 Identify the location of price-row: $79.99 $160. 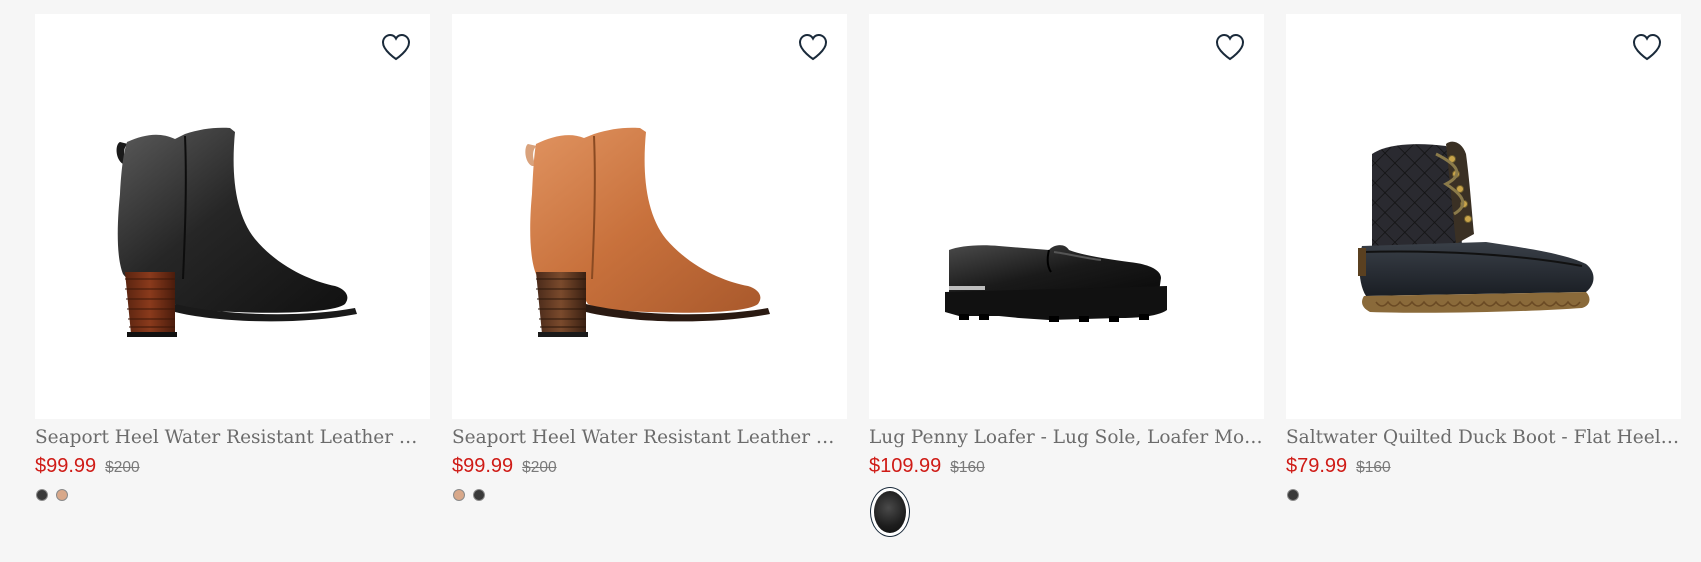
(1483, 468).